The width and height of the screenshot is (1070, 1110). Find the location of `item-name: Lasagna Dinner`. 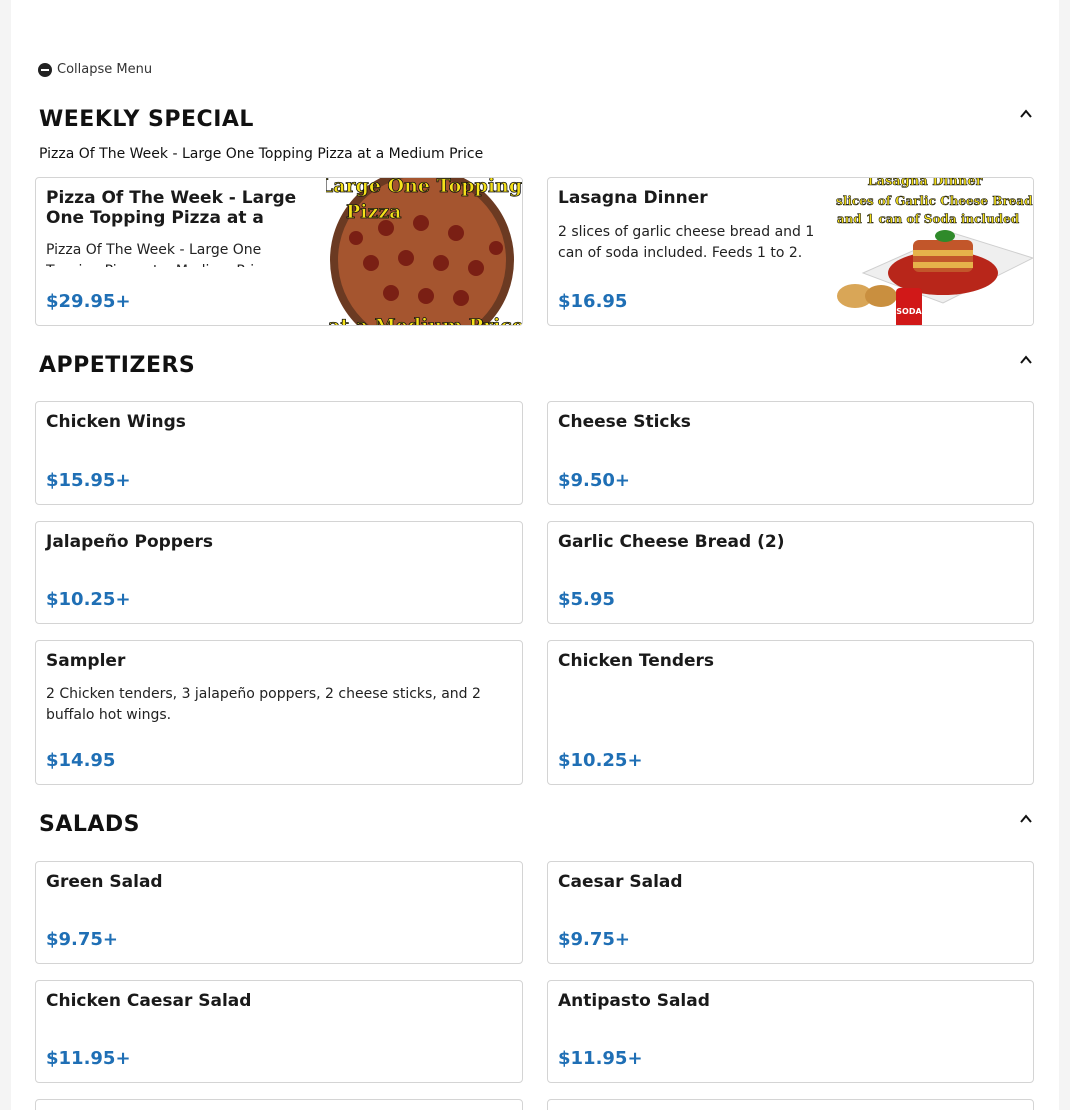

item-name: Lasagna Dinner is located at coordinates (633, 198).